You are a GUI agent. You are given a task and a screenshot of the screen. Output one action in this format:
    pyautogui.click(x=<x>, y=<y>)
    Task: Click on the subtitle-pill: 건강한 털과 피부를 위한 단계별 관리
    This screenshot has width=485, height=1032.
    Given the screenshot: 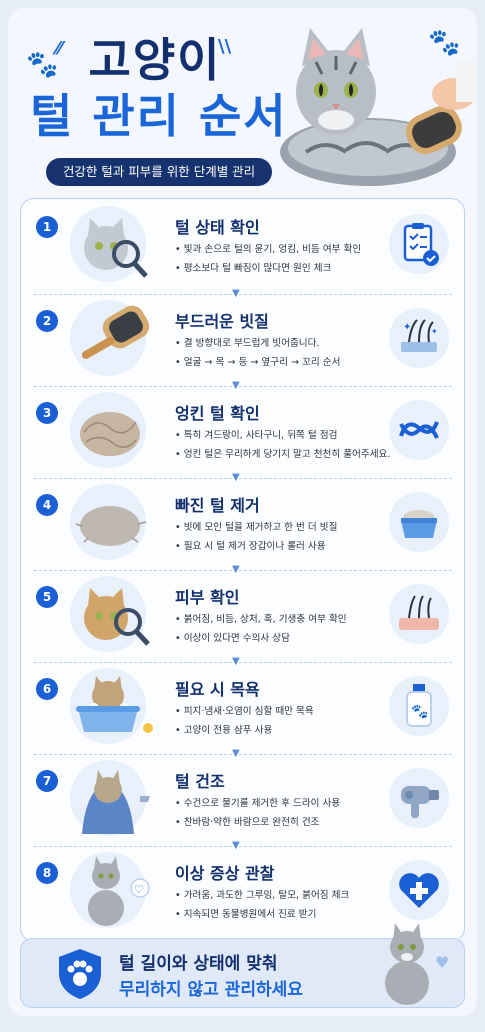 What is the action you would take?
    pyautogui.click(x=159, y=172)
    